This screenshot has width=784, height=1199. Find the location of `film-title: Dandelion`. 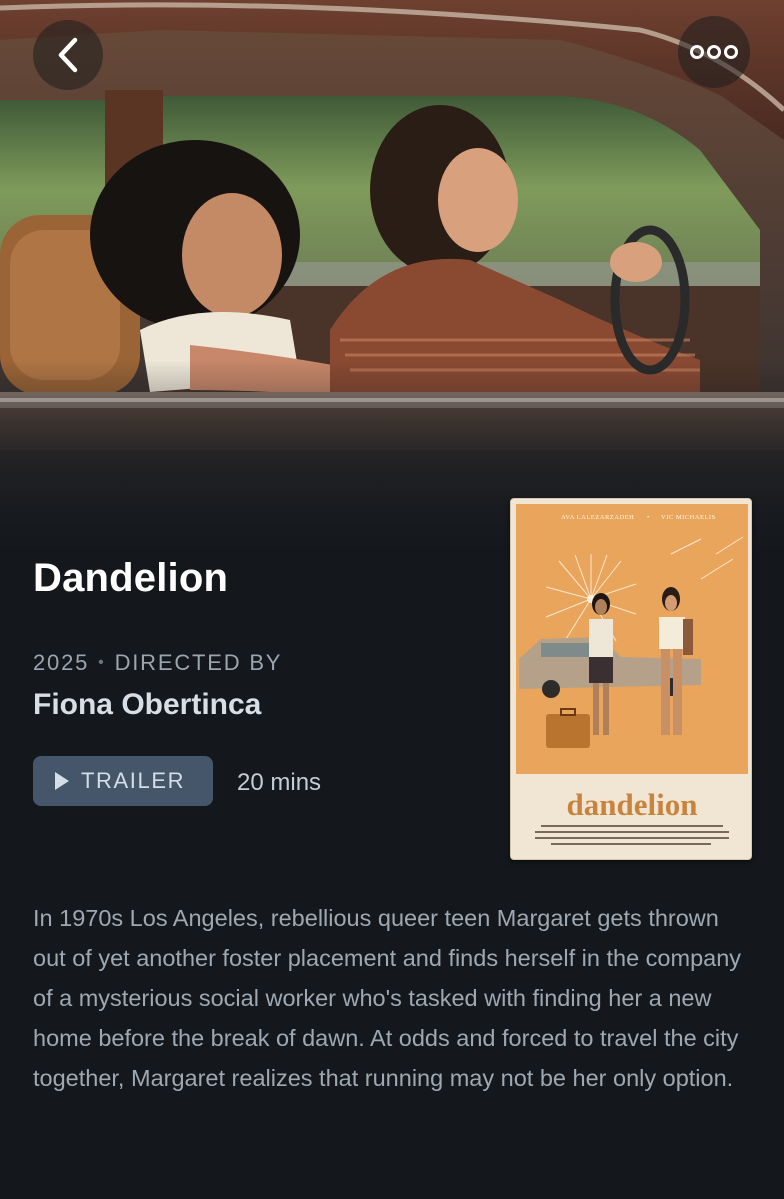

film-title: Dandelion is located at coordinates (131, 578).